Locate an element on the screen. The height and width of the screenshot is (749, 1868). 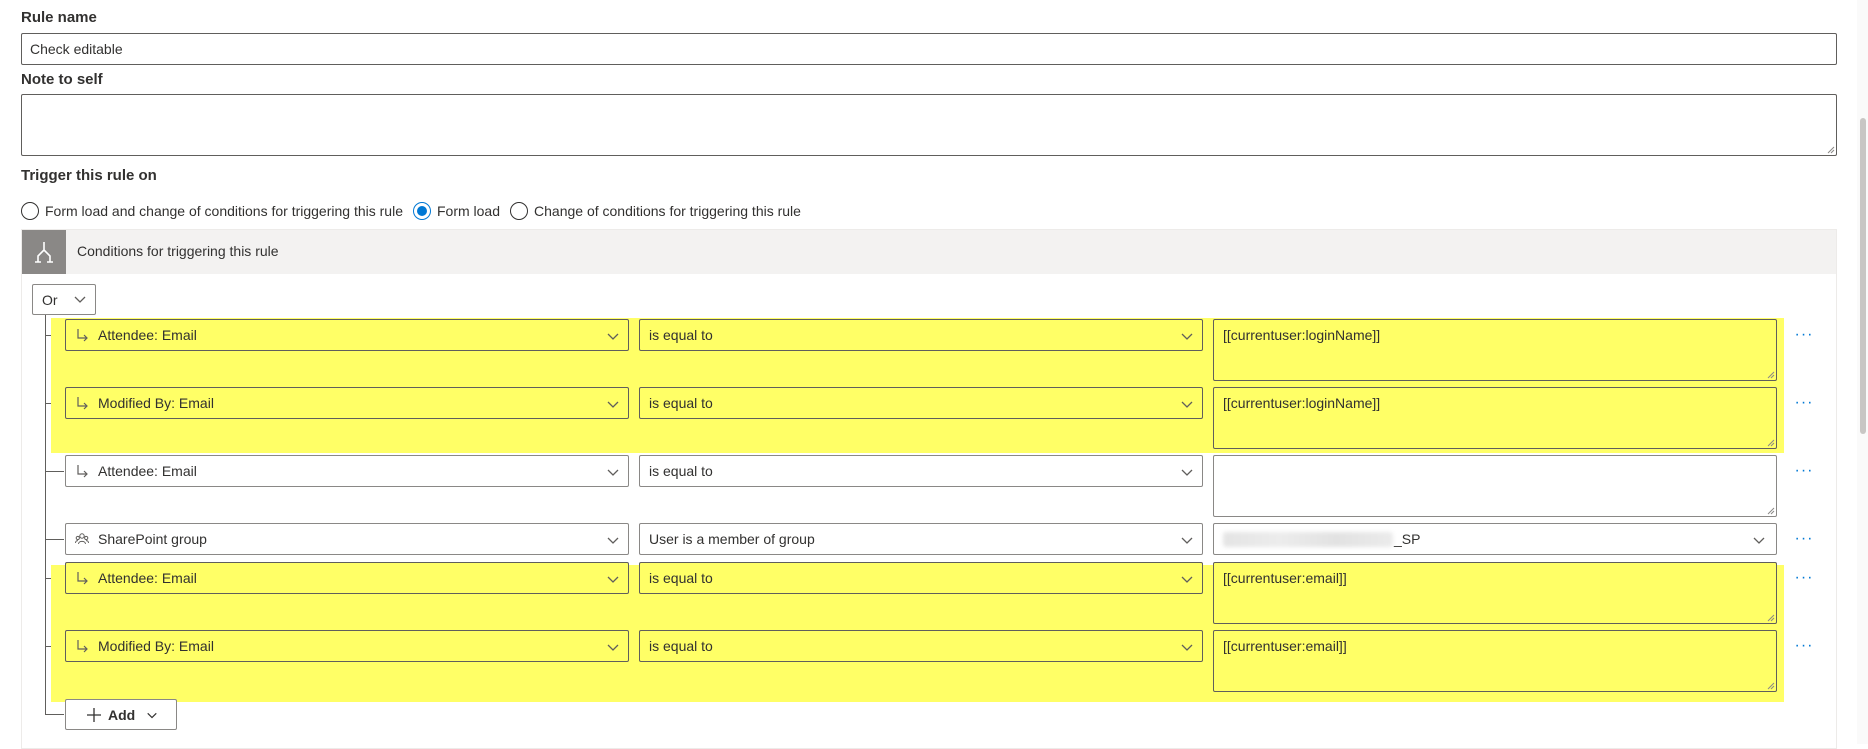
conditions-header: Conditions for triggering this rule is located at coordinates (929, 252).